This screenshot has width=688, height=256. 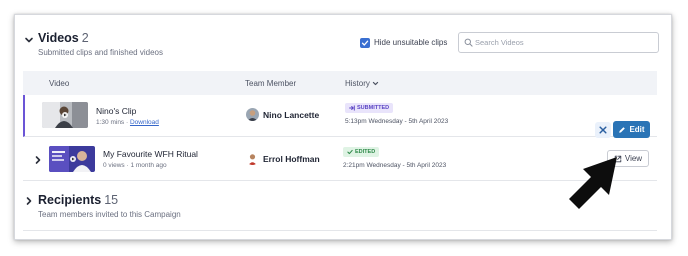 I want to click on close-icon, so click(x=603, y=130).